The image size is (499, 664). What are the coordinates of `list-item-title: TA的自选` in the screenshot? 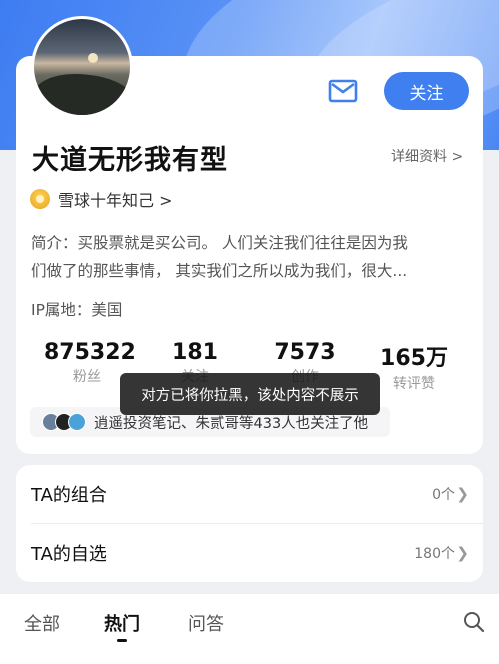 It's located at (69, 554).